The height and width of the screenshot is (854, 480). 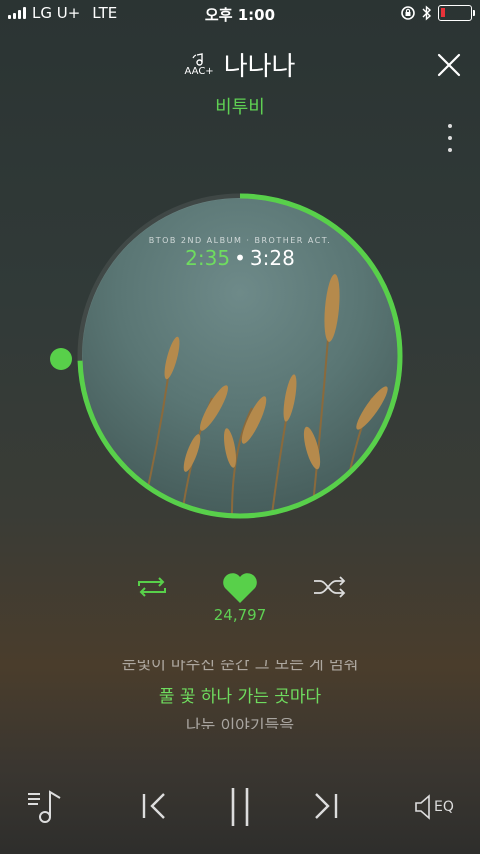 I want to click on lyric-next-line: 나눈 이야기들을, so click(x=240, y=722).